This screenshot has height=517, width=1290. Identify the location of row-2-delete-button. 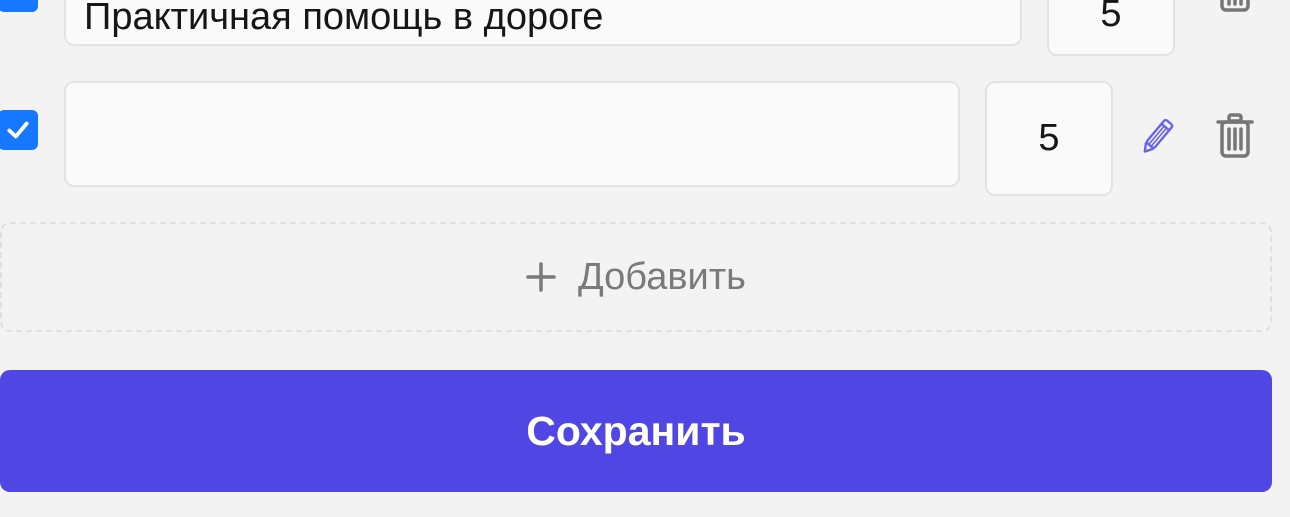
(1235, 136).